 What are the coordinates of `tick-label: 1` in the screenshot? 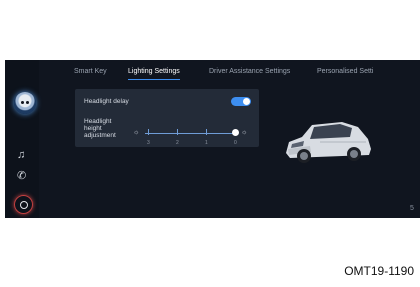 It's located at (206, 143).